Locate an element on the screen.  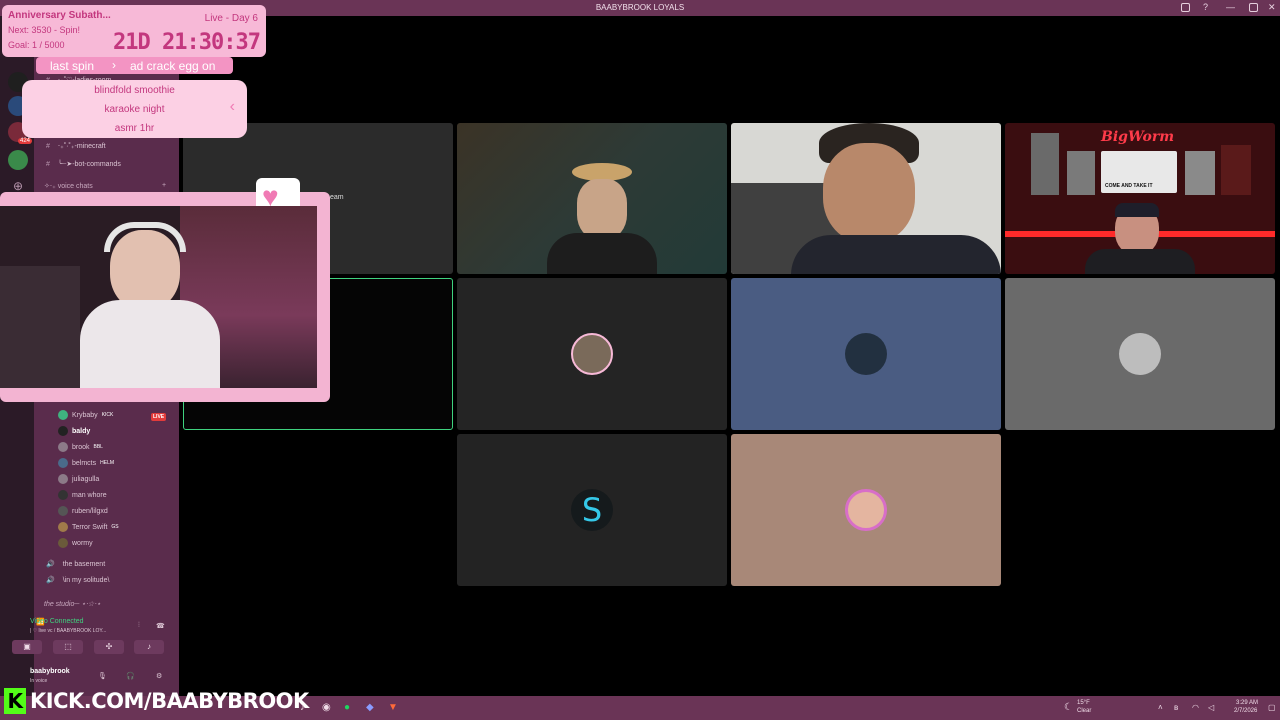
member-tag: HELM is located at coordinates (107, 463).